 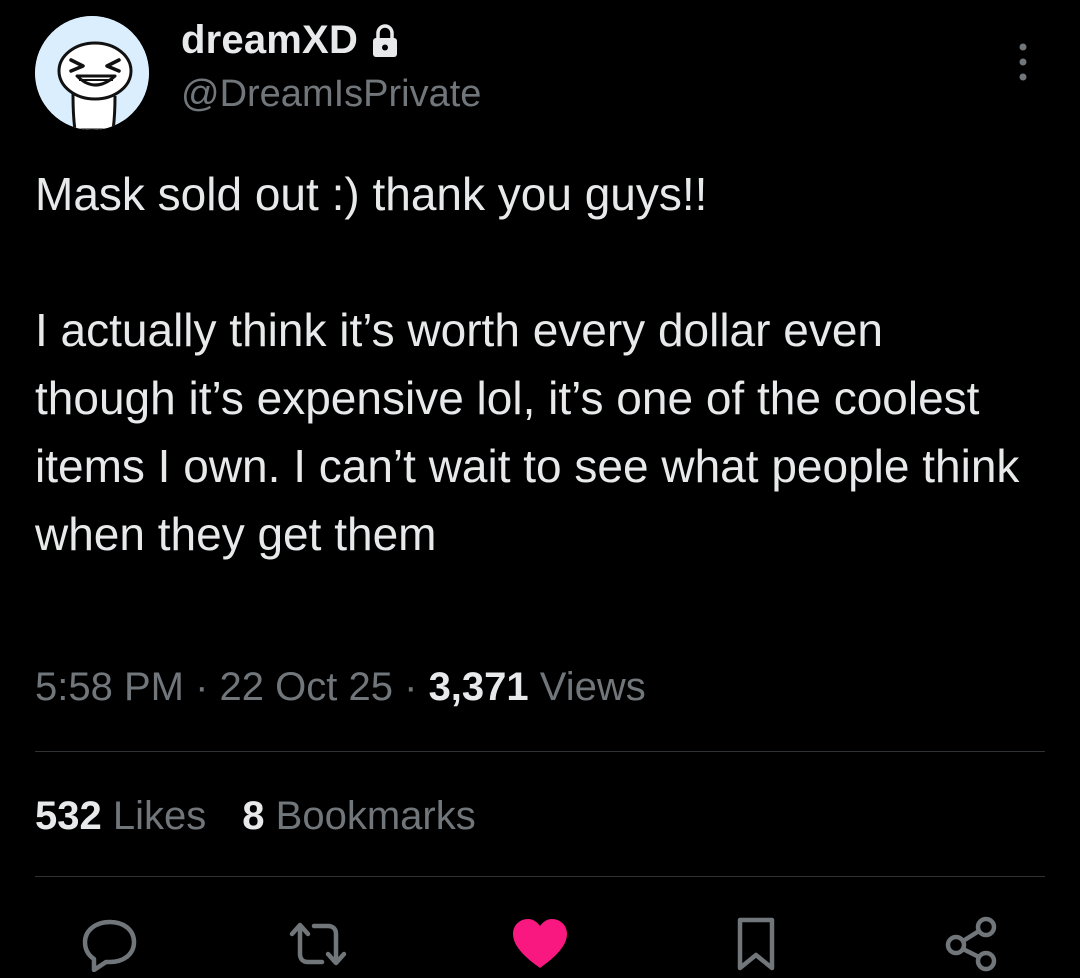 I want to click on bookmark-button, so click(x=756, y=944).